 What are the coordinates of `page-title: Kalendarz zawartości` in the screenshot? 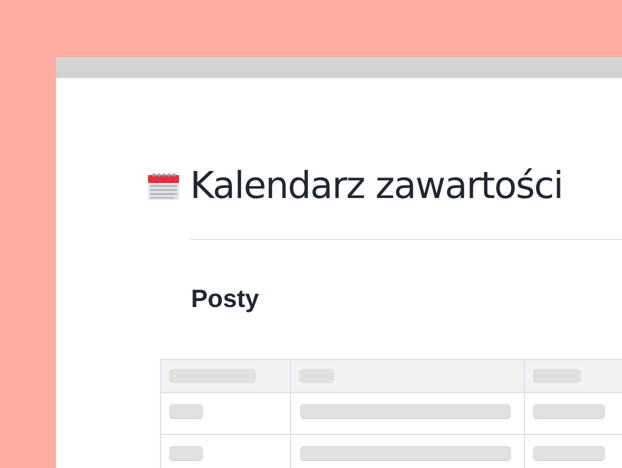 It's located at (376, 186).